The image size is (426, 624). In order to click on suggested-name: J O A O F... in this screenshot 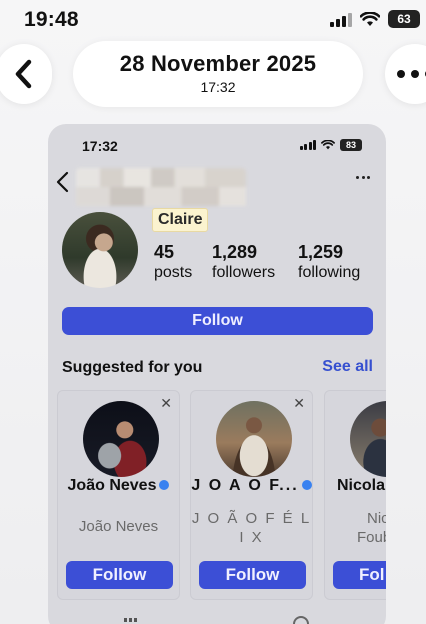, I will do `click(251, 486)`.